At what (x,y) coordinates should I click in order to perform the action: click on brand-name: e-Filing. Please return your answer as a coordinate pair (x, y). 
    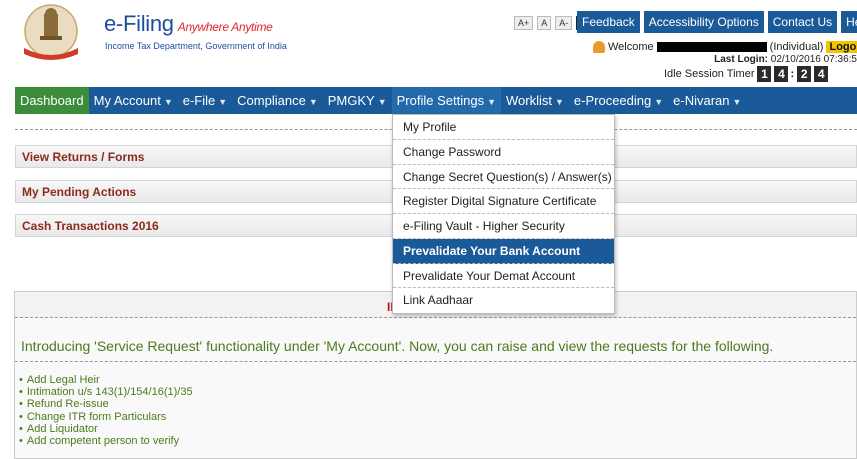
    Looking at the image, I should click on (139, 23).